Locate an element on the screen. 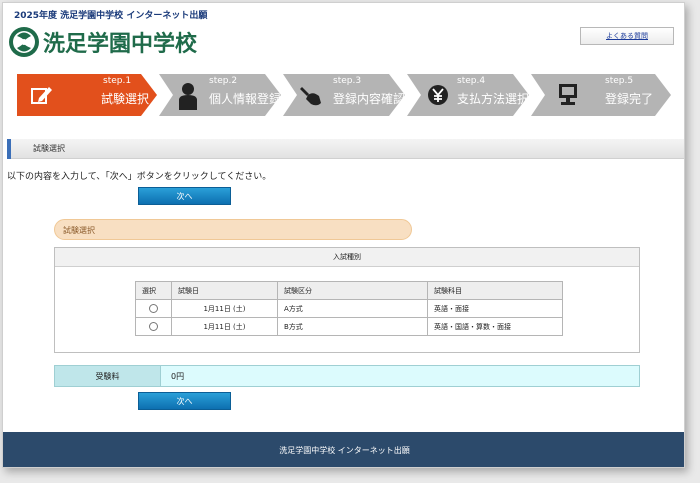 The width and height of the screenshot is (700, 483). step-label: 支払方法選択 is located at coordinates (493, 99).